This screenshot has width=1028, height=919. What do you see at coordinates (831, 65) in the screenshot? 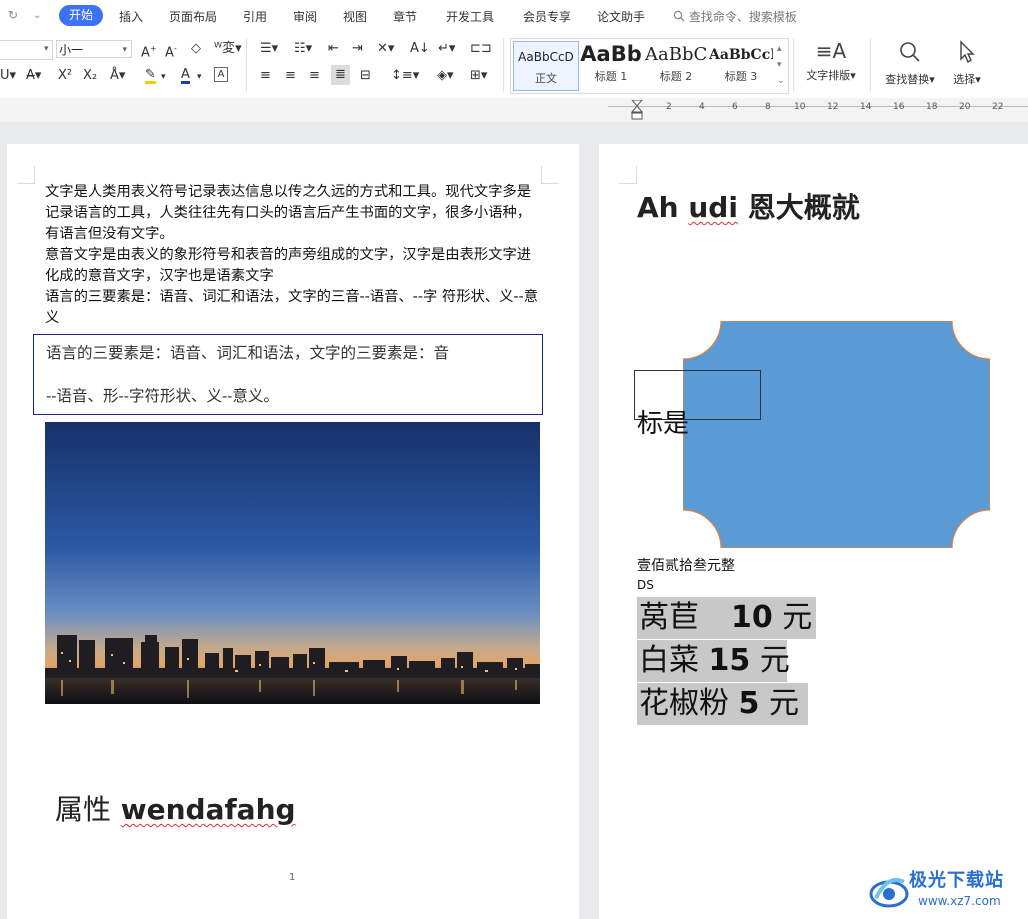
I see `text-layout-button: ≡A 文字排版▾` at bounding box center [831, 65].